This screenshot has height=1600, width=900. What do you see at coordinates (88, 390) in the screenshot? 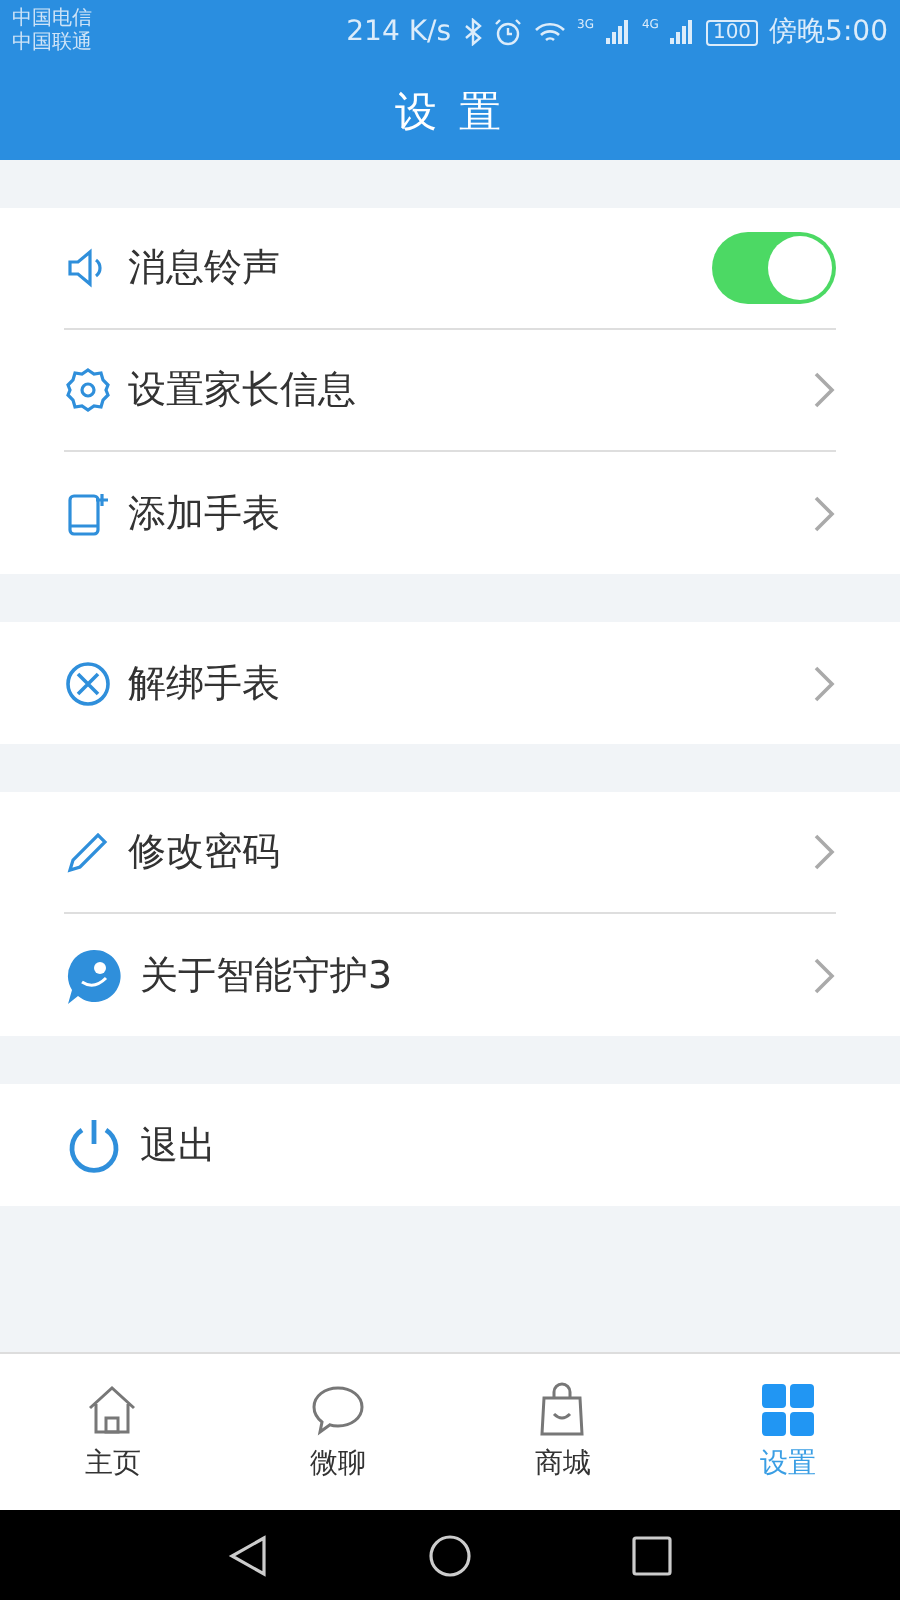
I see `gear-icon` at bounding box center [88, 390].